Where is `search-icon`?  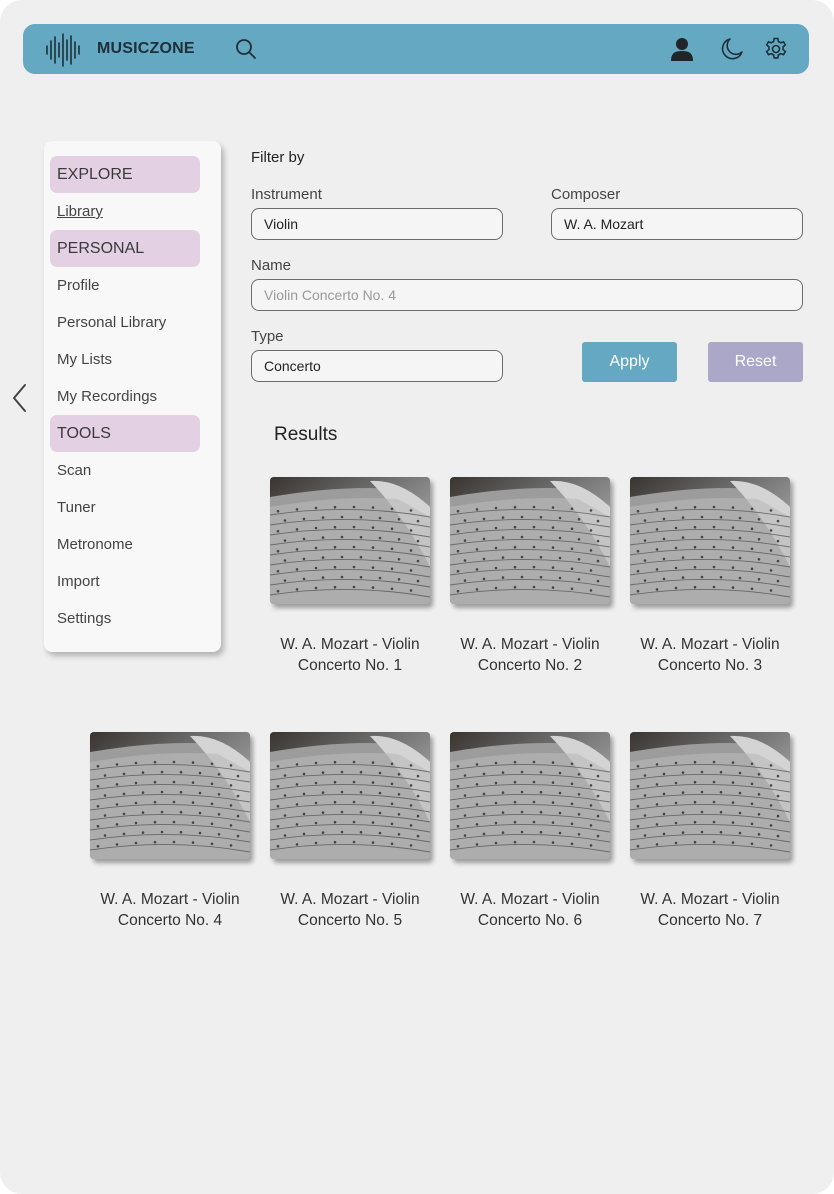 search-icon is located at coordinates (246, 49).